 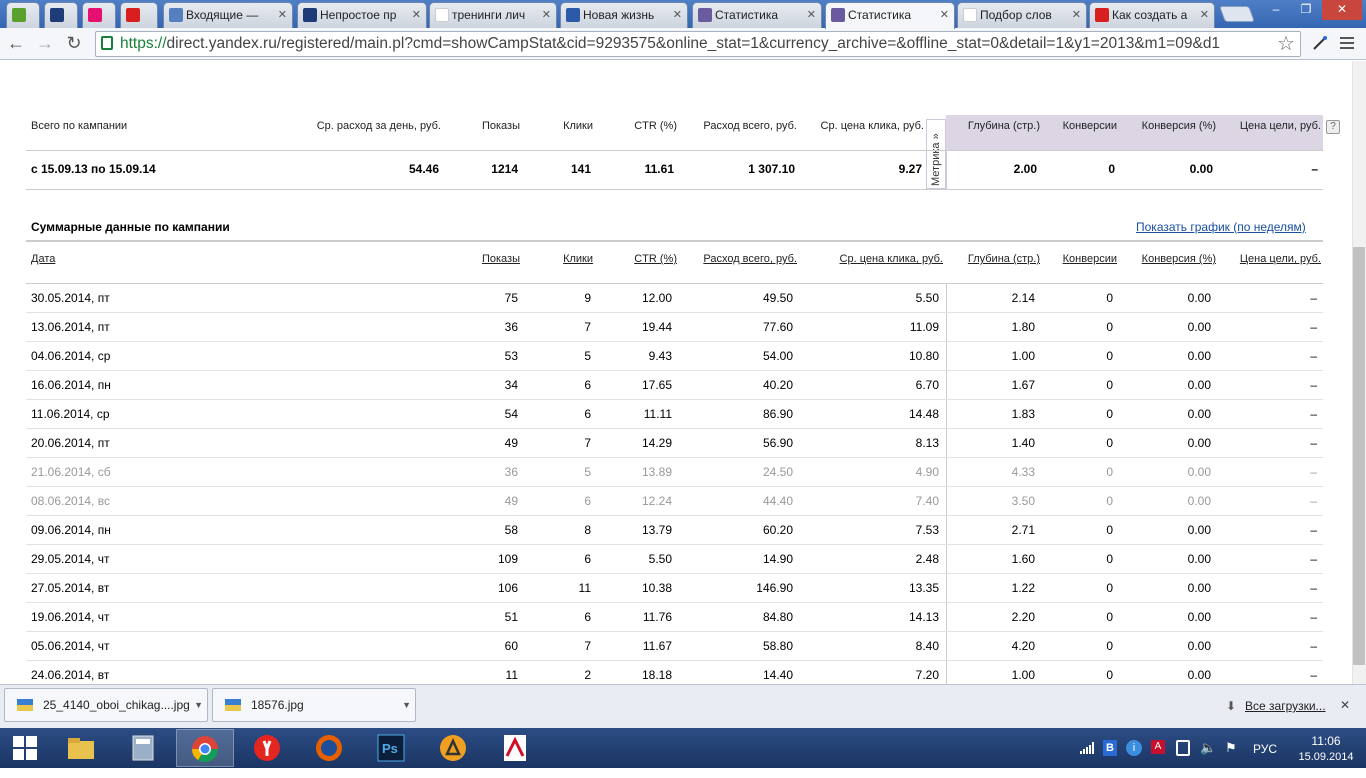 What do you see at coordinates (1273, 259) in the screenshot?
I see `col-header-goal-cost: Цена цели, руб.` at bounding box center [1273, 259].